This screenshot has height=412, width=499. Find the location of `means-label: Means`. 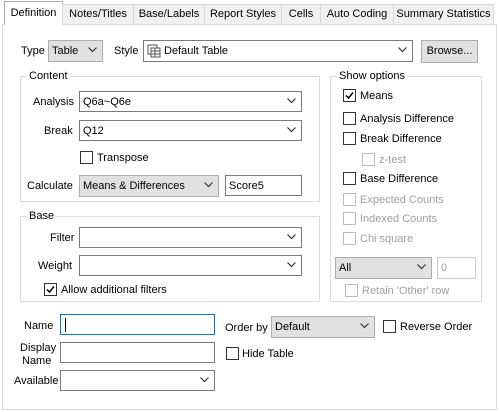

means-label: Means is located at coordinates (377, 96).